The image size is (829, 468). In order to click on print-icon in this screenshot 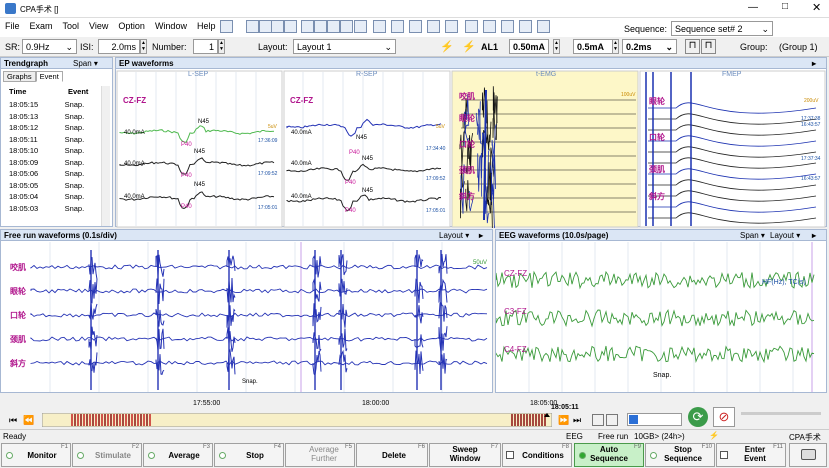, I will do `click(226, 26)`.